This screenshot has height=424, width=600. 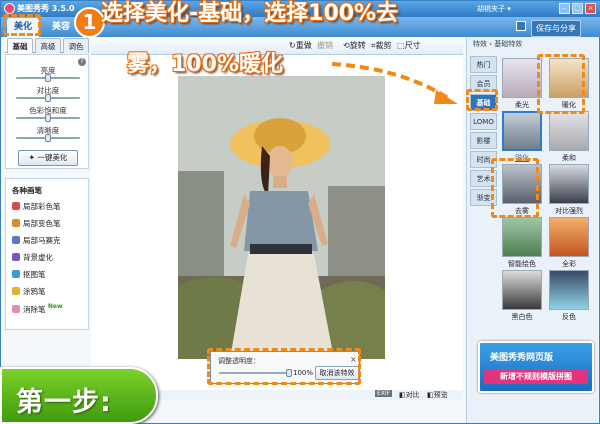 I want to click on basic-adjust-box: ? 亮度 对比度 色彩饱和度 清晰度 ✦ 一键美化, so click(x=47, y=111).